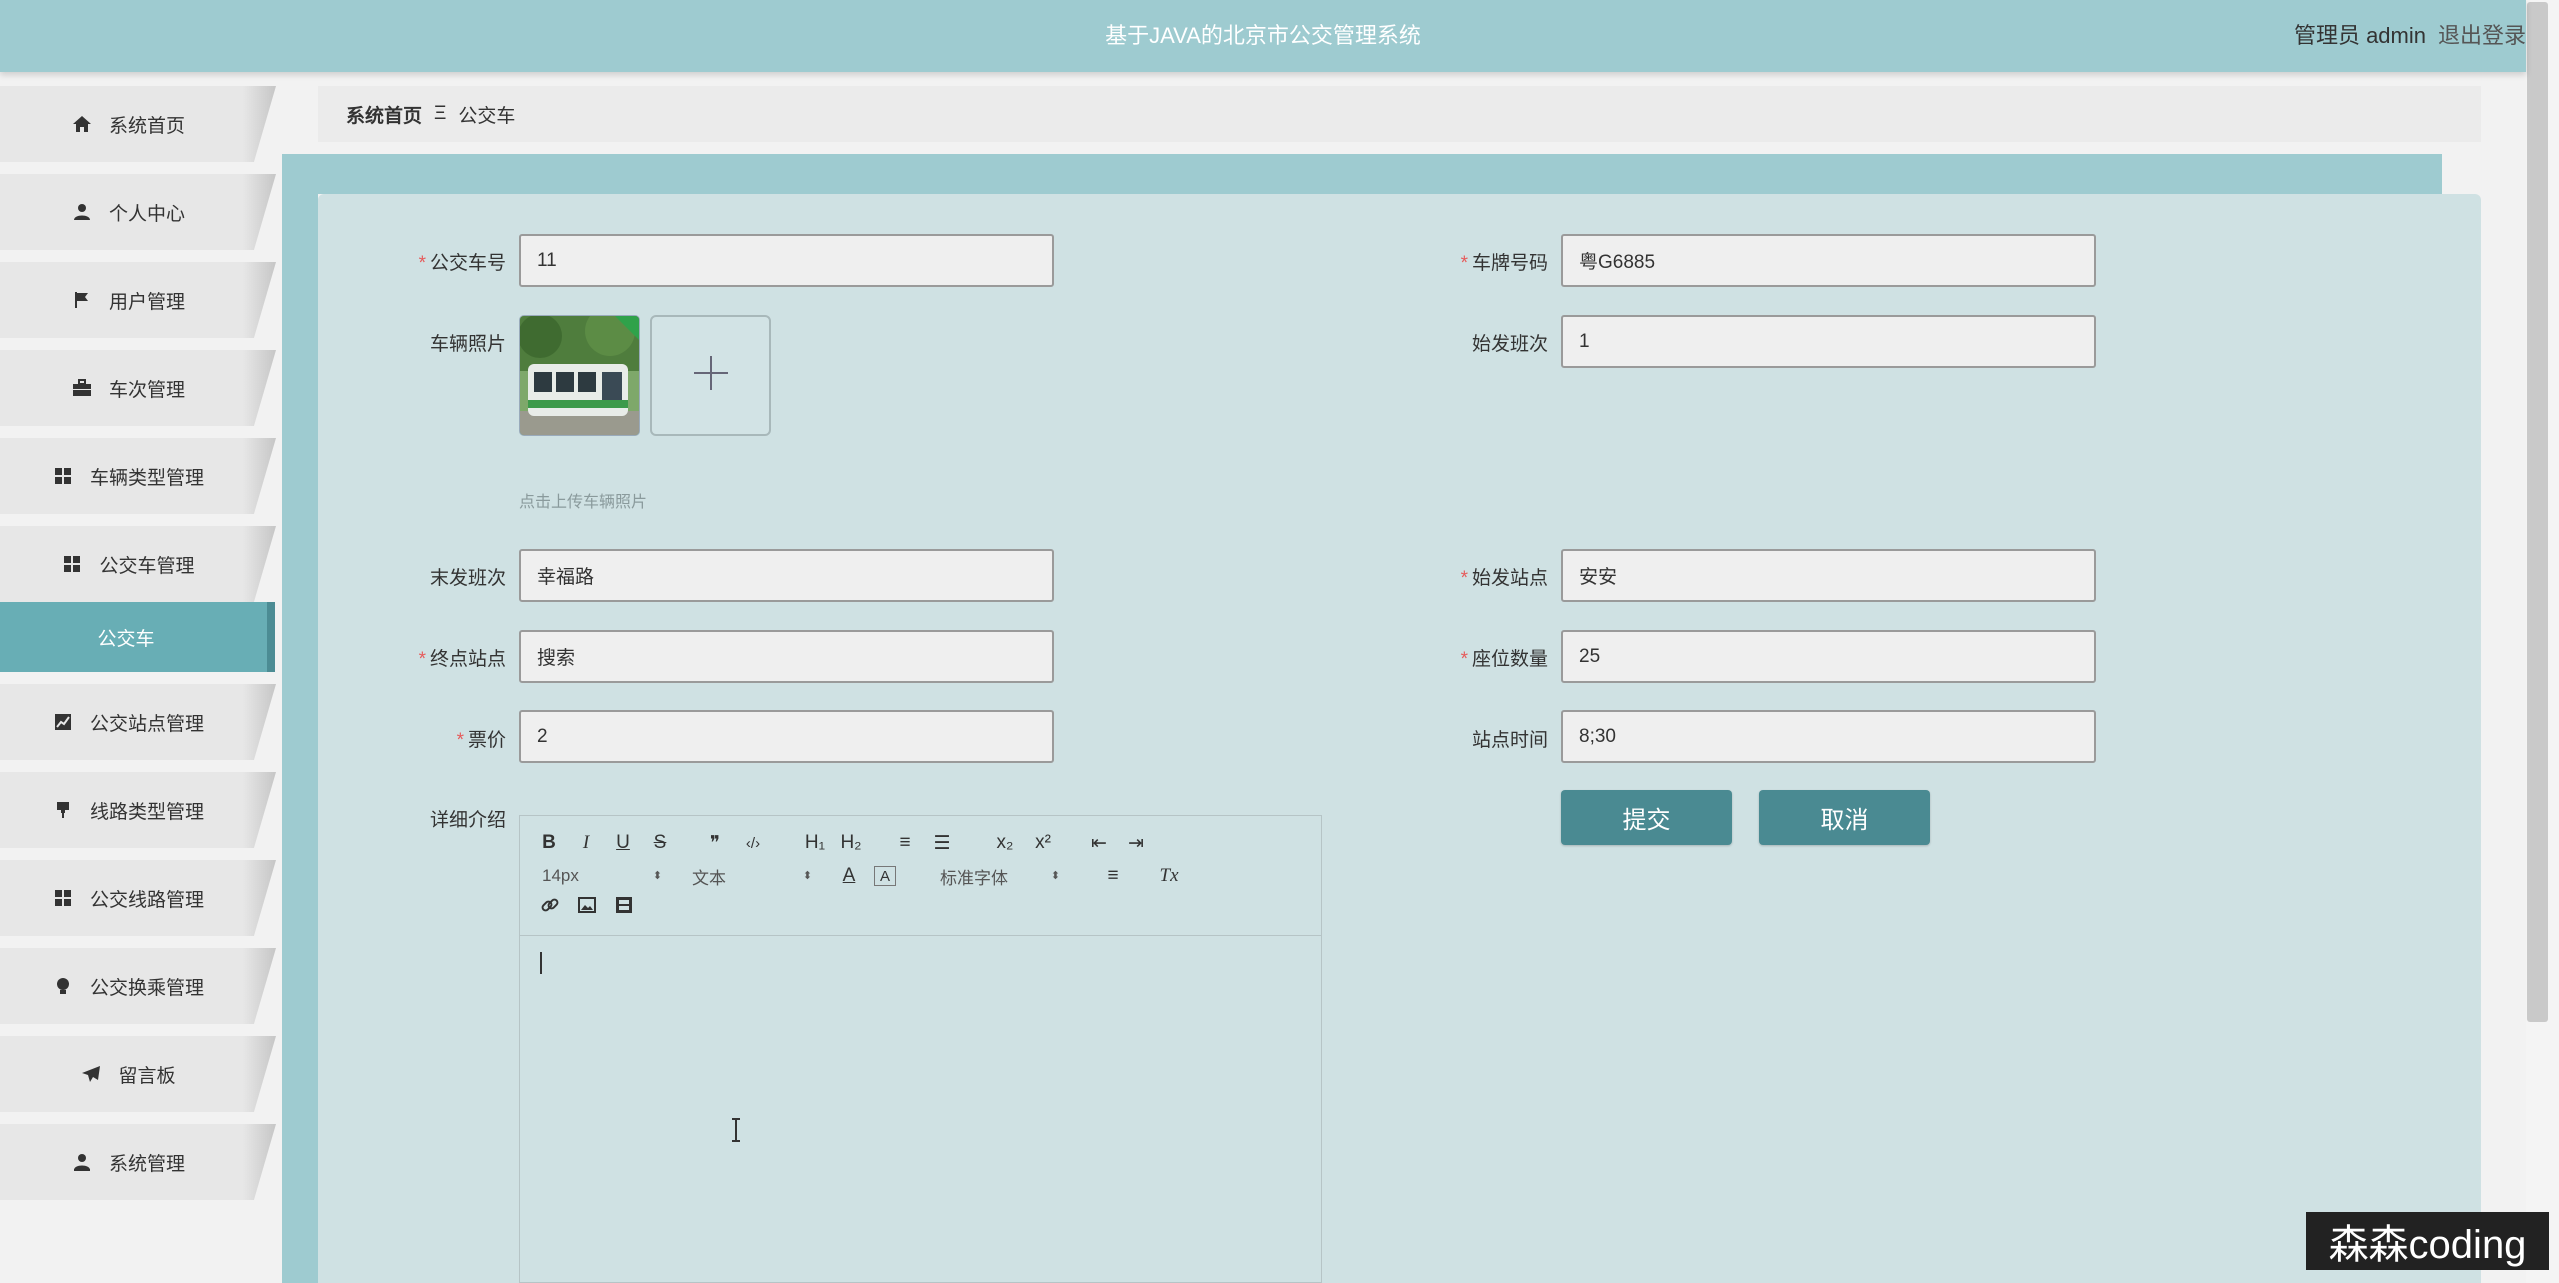  I want to click on superscript-button: x², so click(1043, 843).